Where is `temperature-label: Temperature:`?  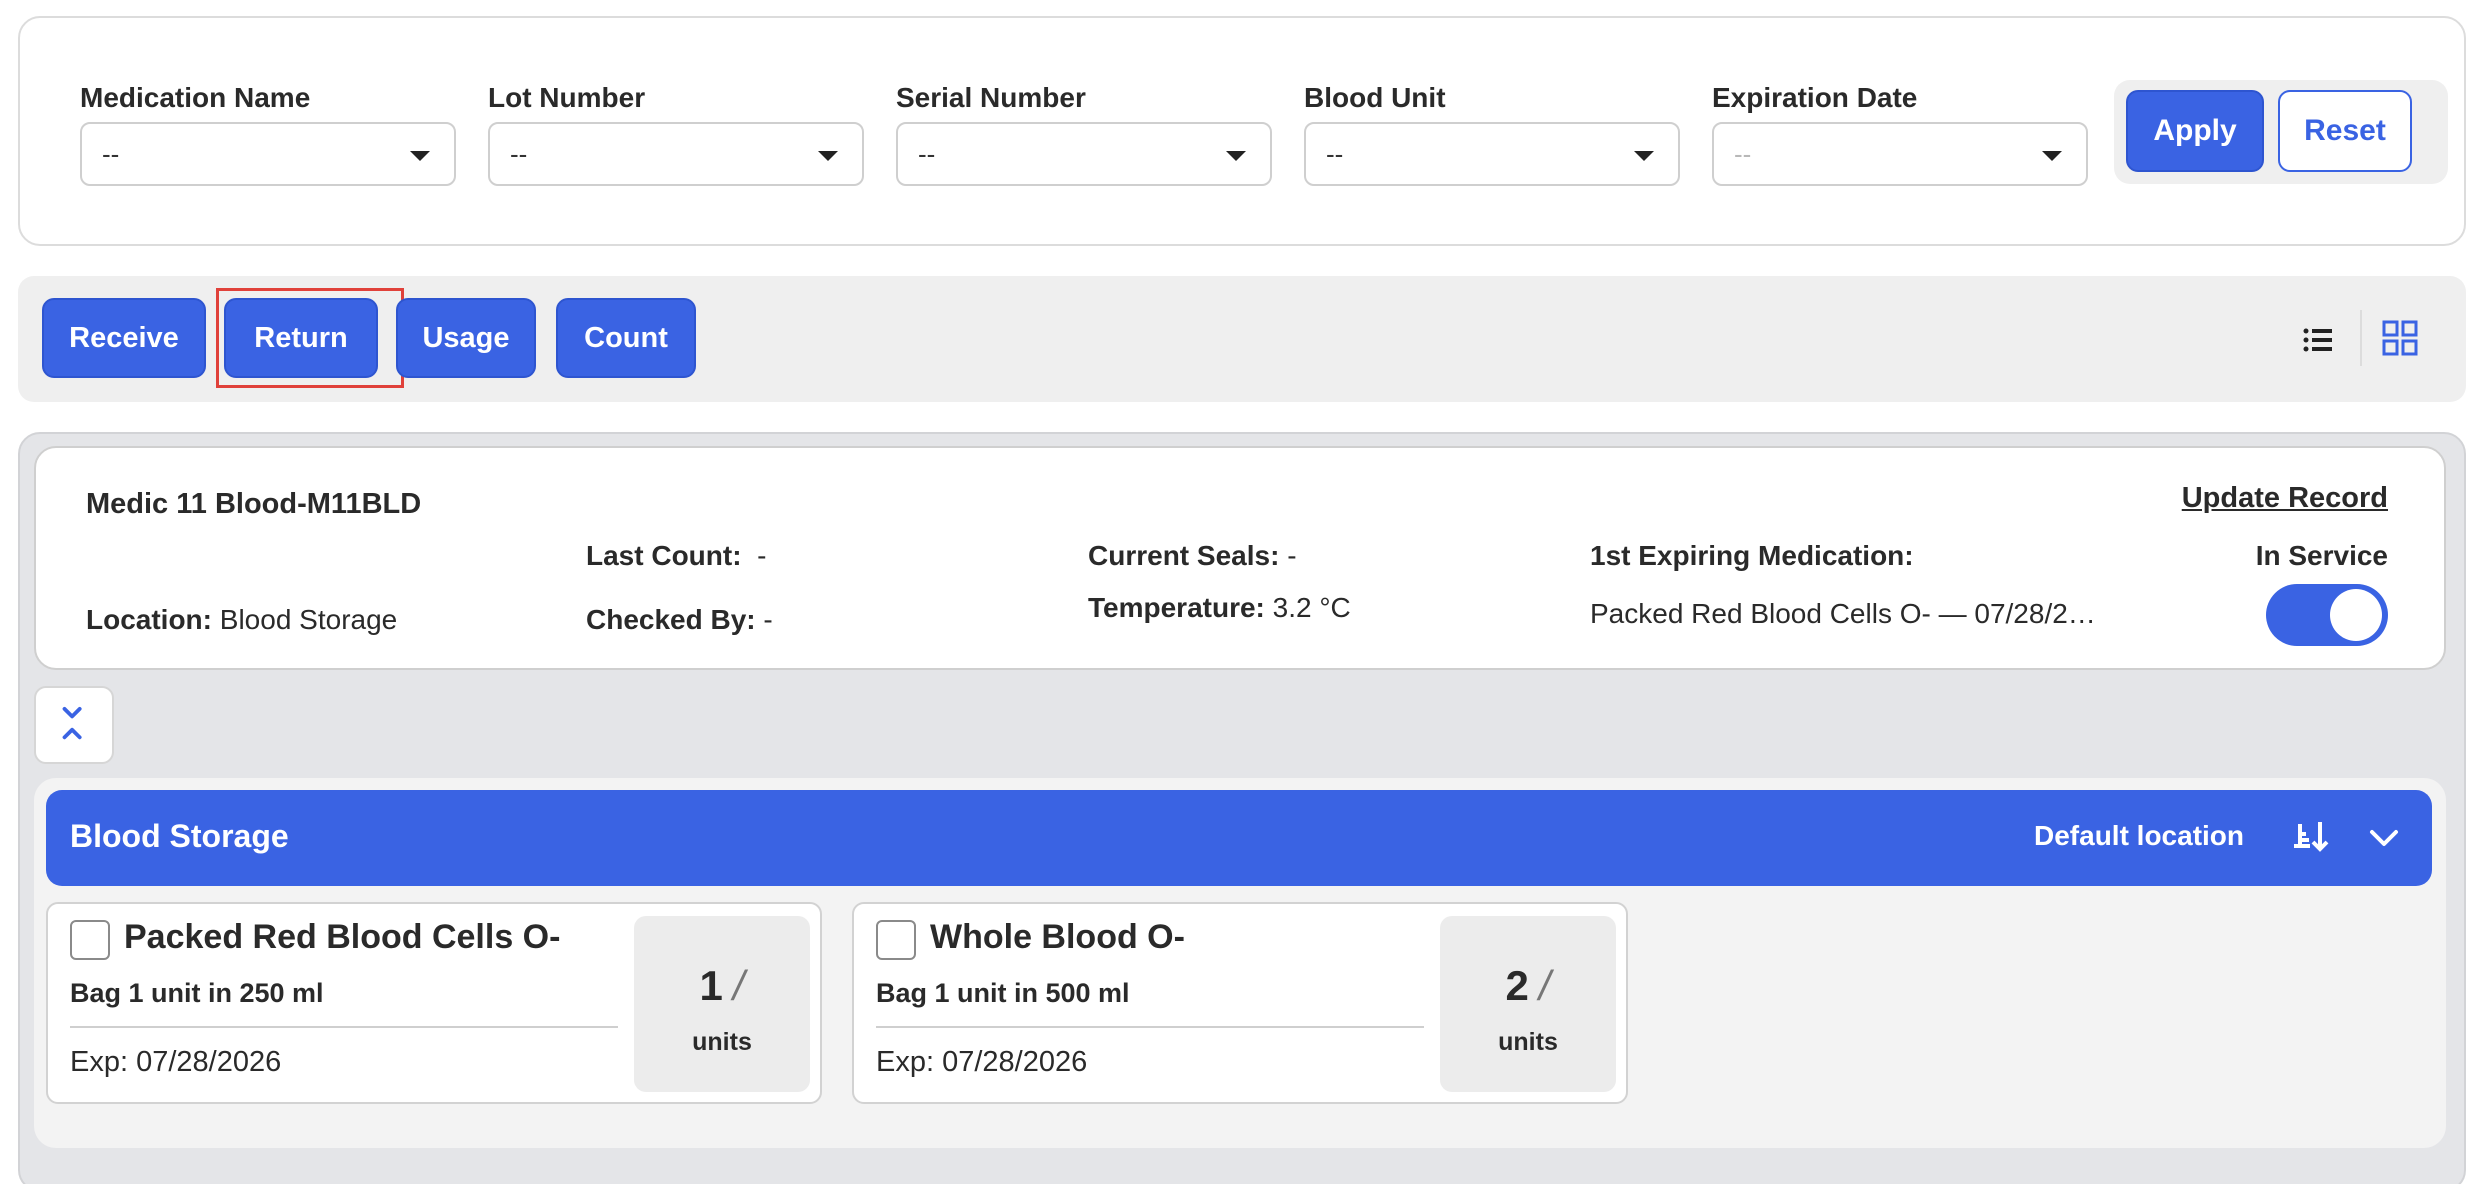 temperature-label: Temperature: is located at coordinates (1176, 607).